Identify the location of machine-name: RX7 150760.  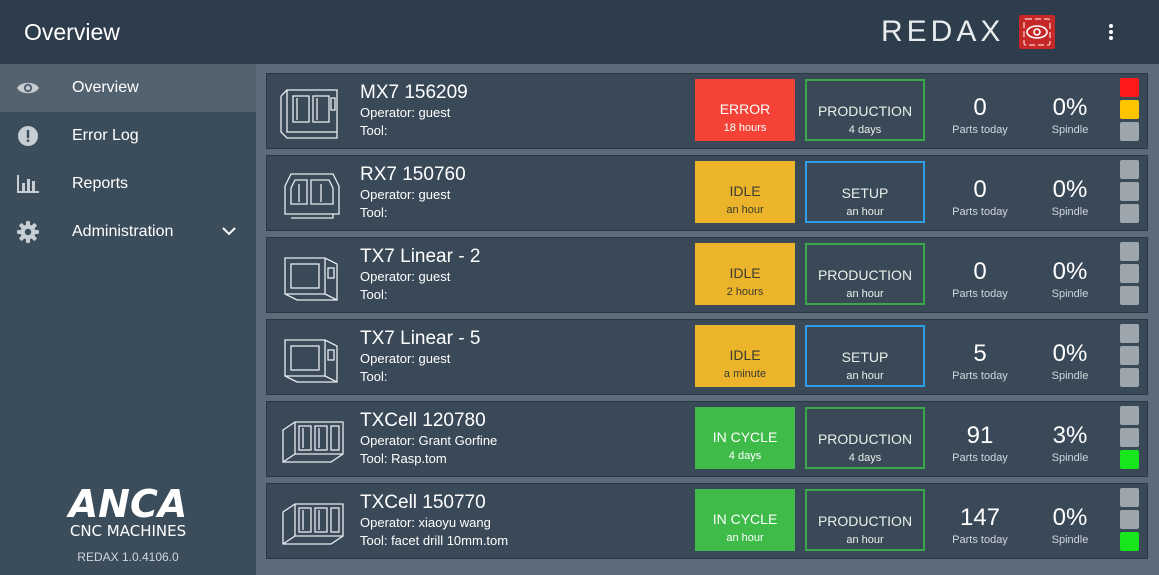
(413, 174).